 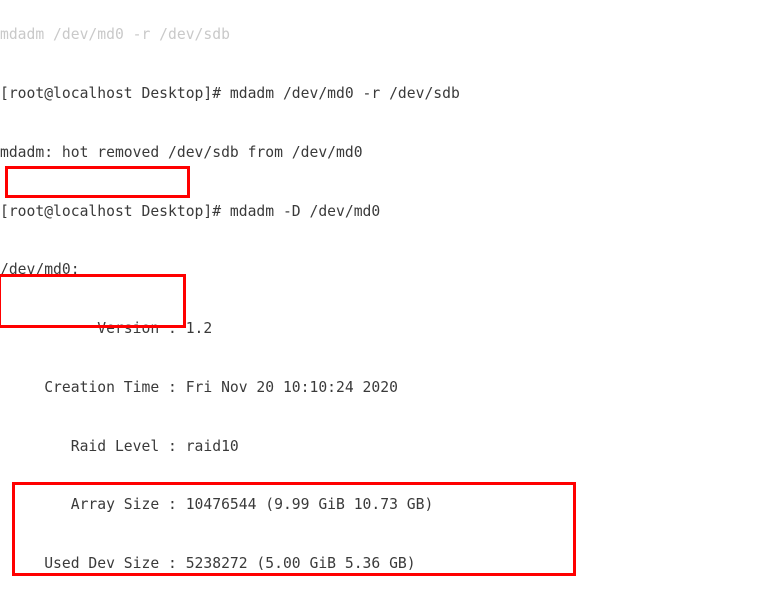 What do you see at coordinates (40, 270) in the screenshot?
I see `terminal-line-3: /dev/md0:` at bounding box center [40, 270].